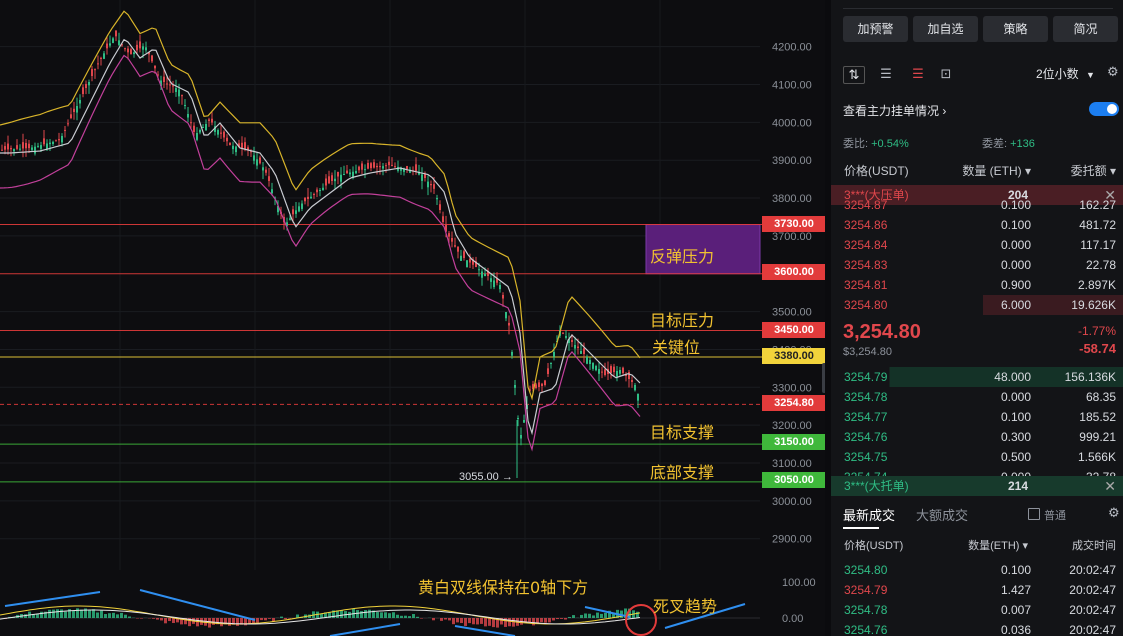 Image resolution: width=1123 pixels, height=636 pixels. What do you see at coordinates (886, 74) in the screenshot?
I see `book-bids-icon: ☰` at bounding box center [886, 74].